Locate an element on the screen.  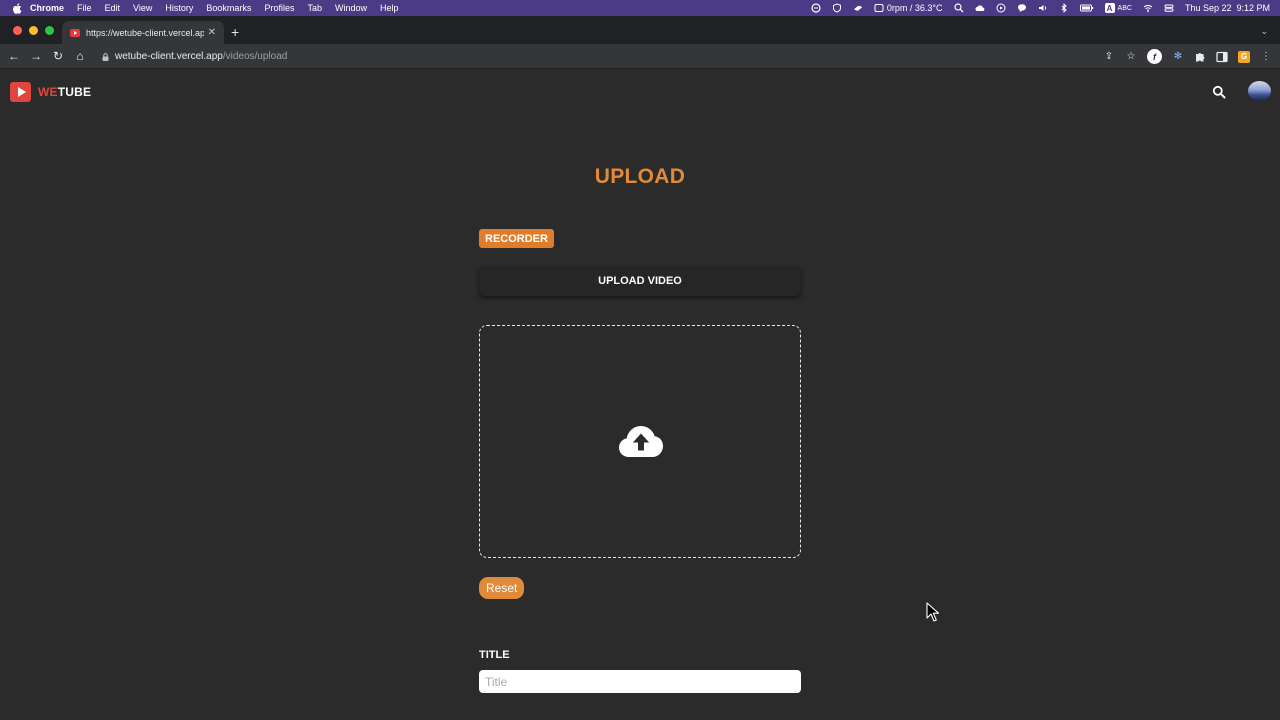
window-minimize-button is located at coordinates (33, 30).